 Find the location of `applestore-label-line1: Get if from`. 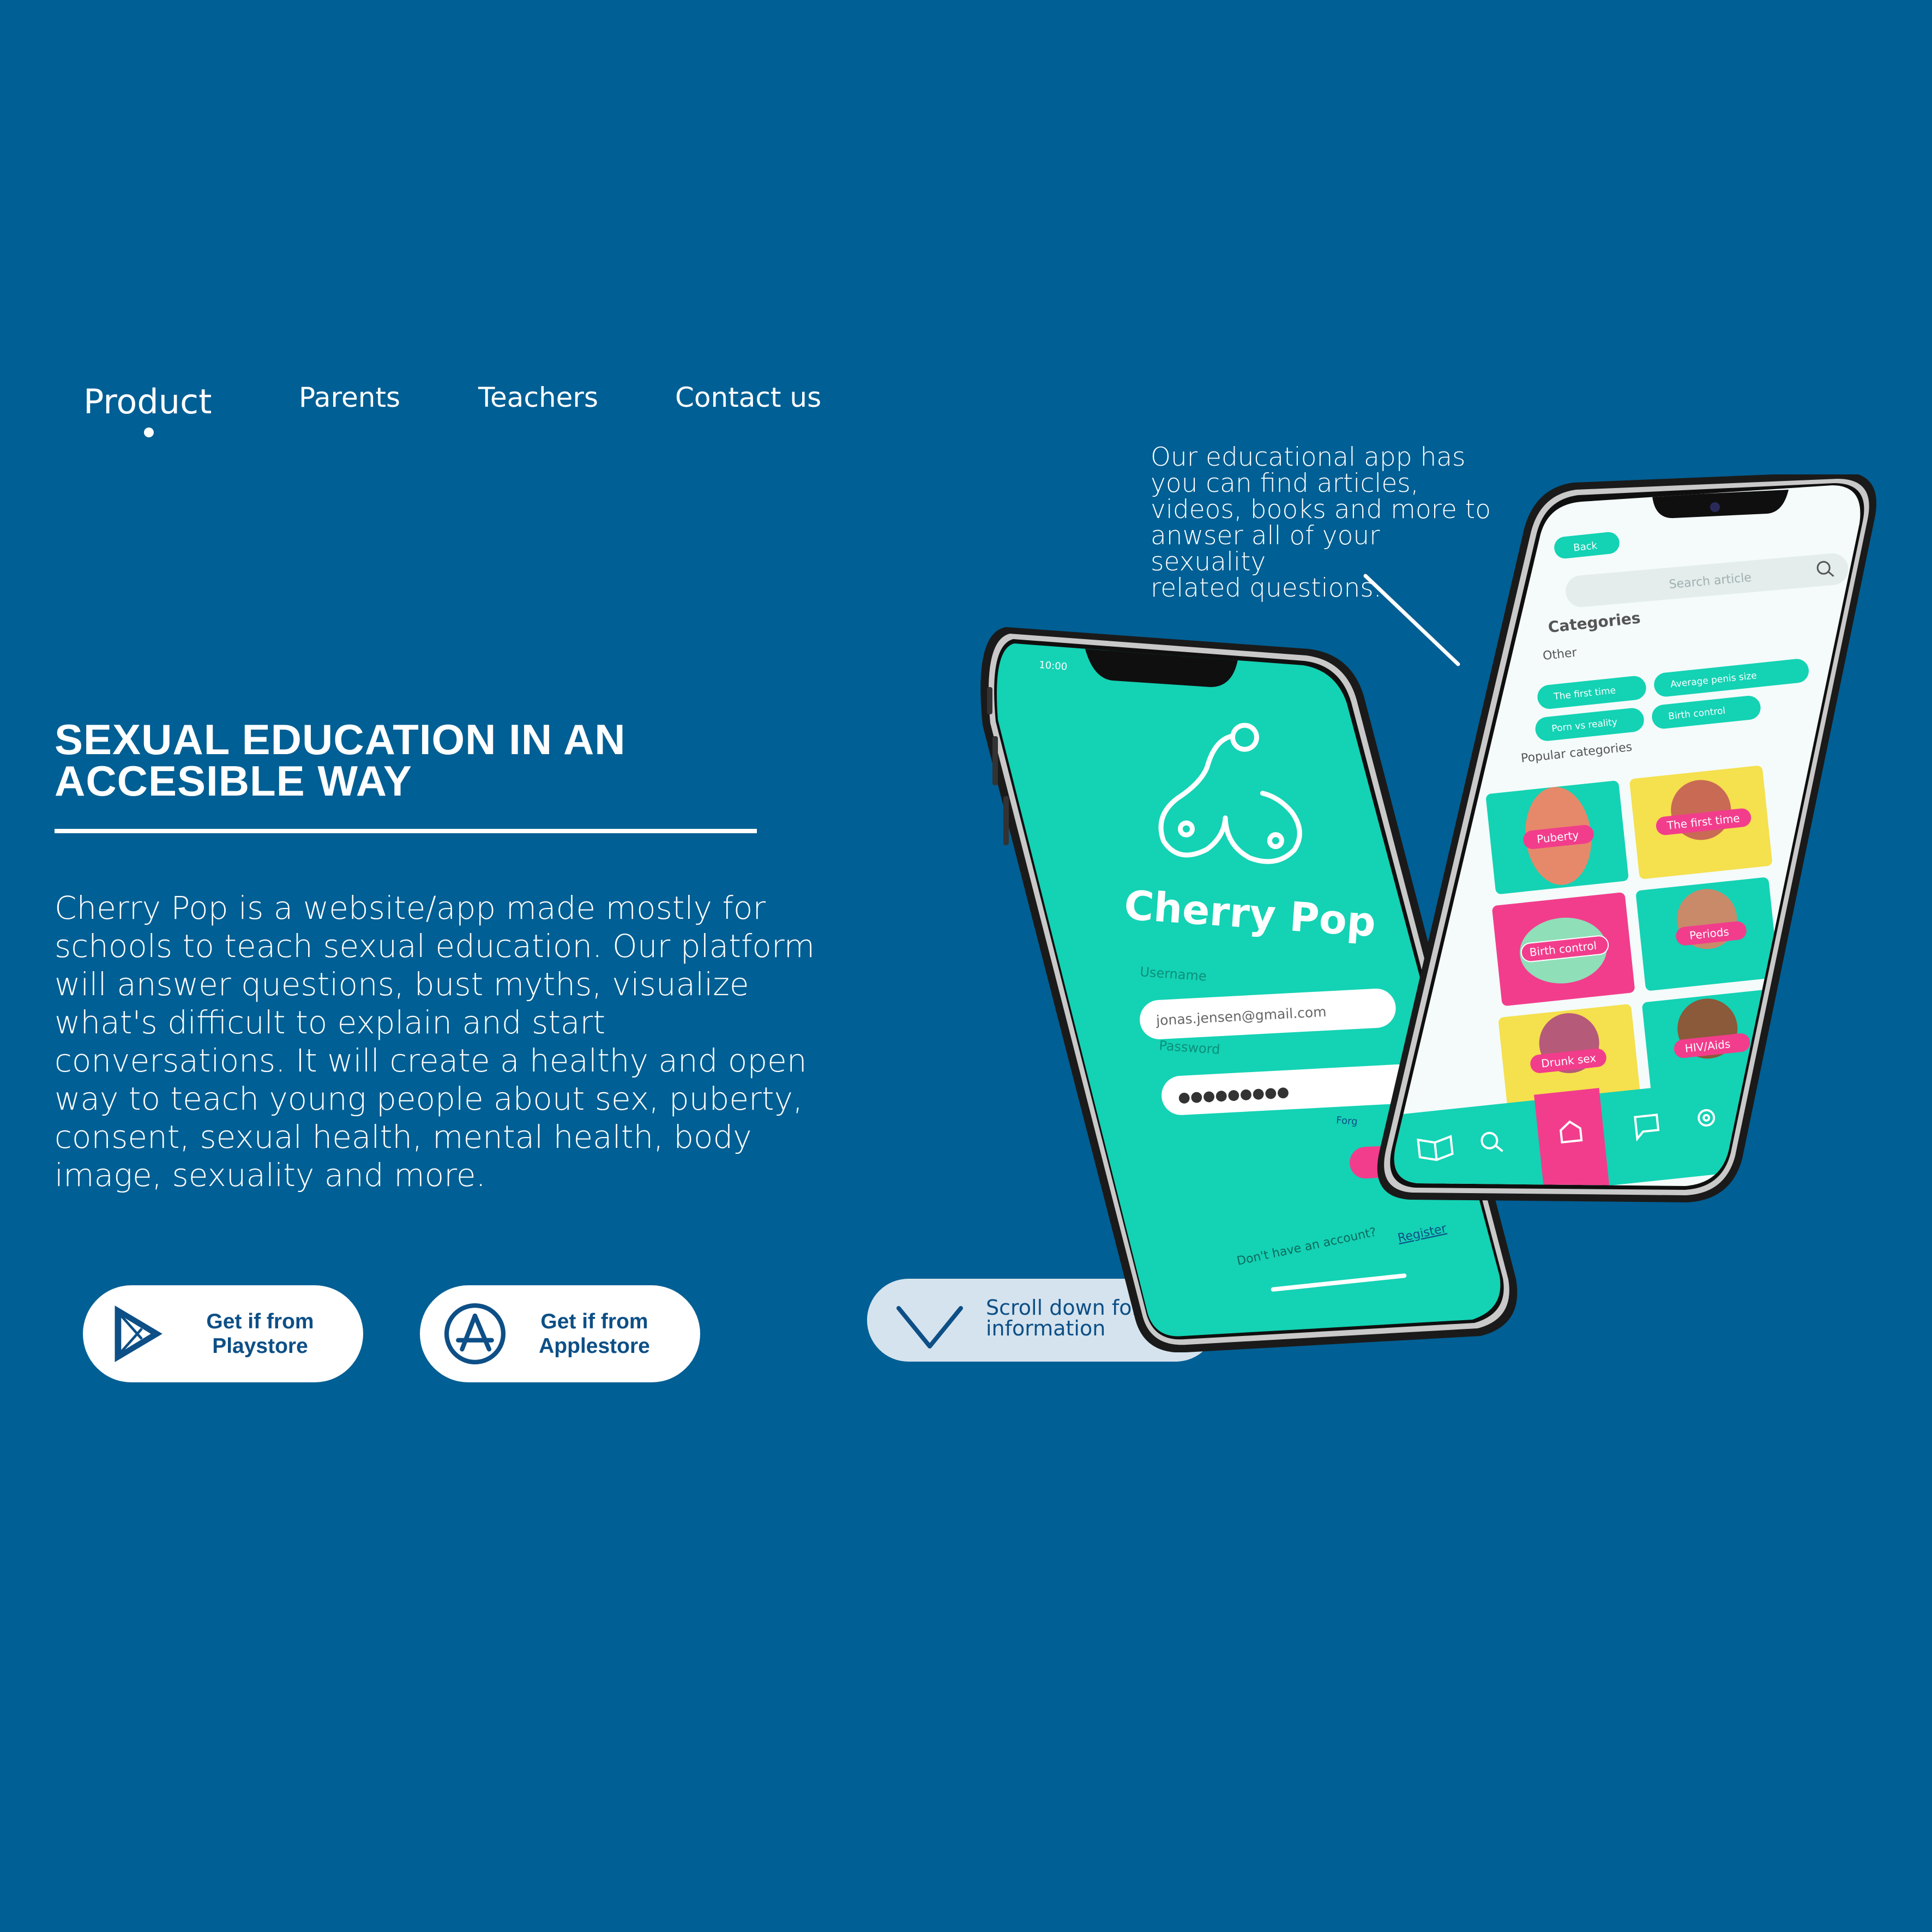

applestore-label-line1: Get if from is located at coordinates (594, 1321).